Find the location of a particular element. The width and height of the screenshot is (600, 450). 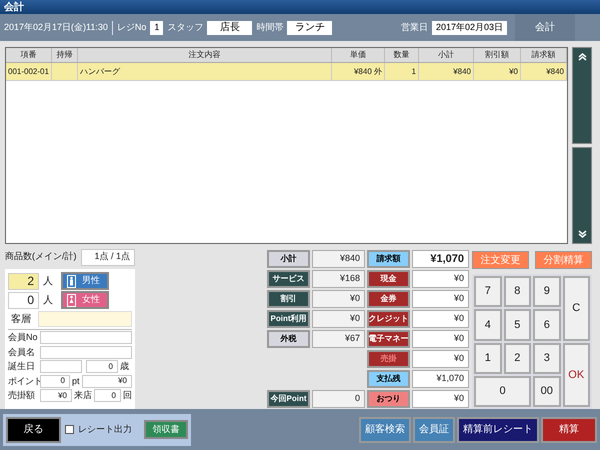

keypad-key: 7 is located at coordinates (488, 292).